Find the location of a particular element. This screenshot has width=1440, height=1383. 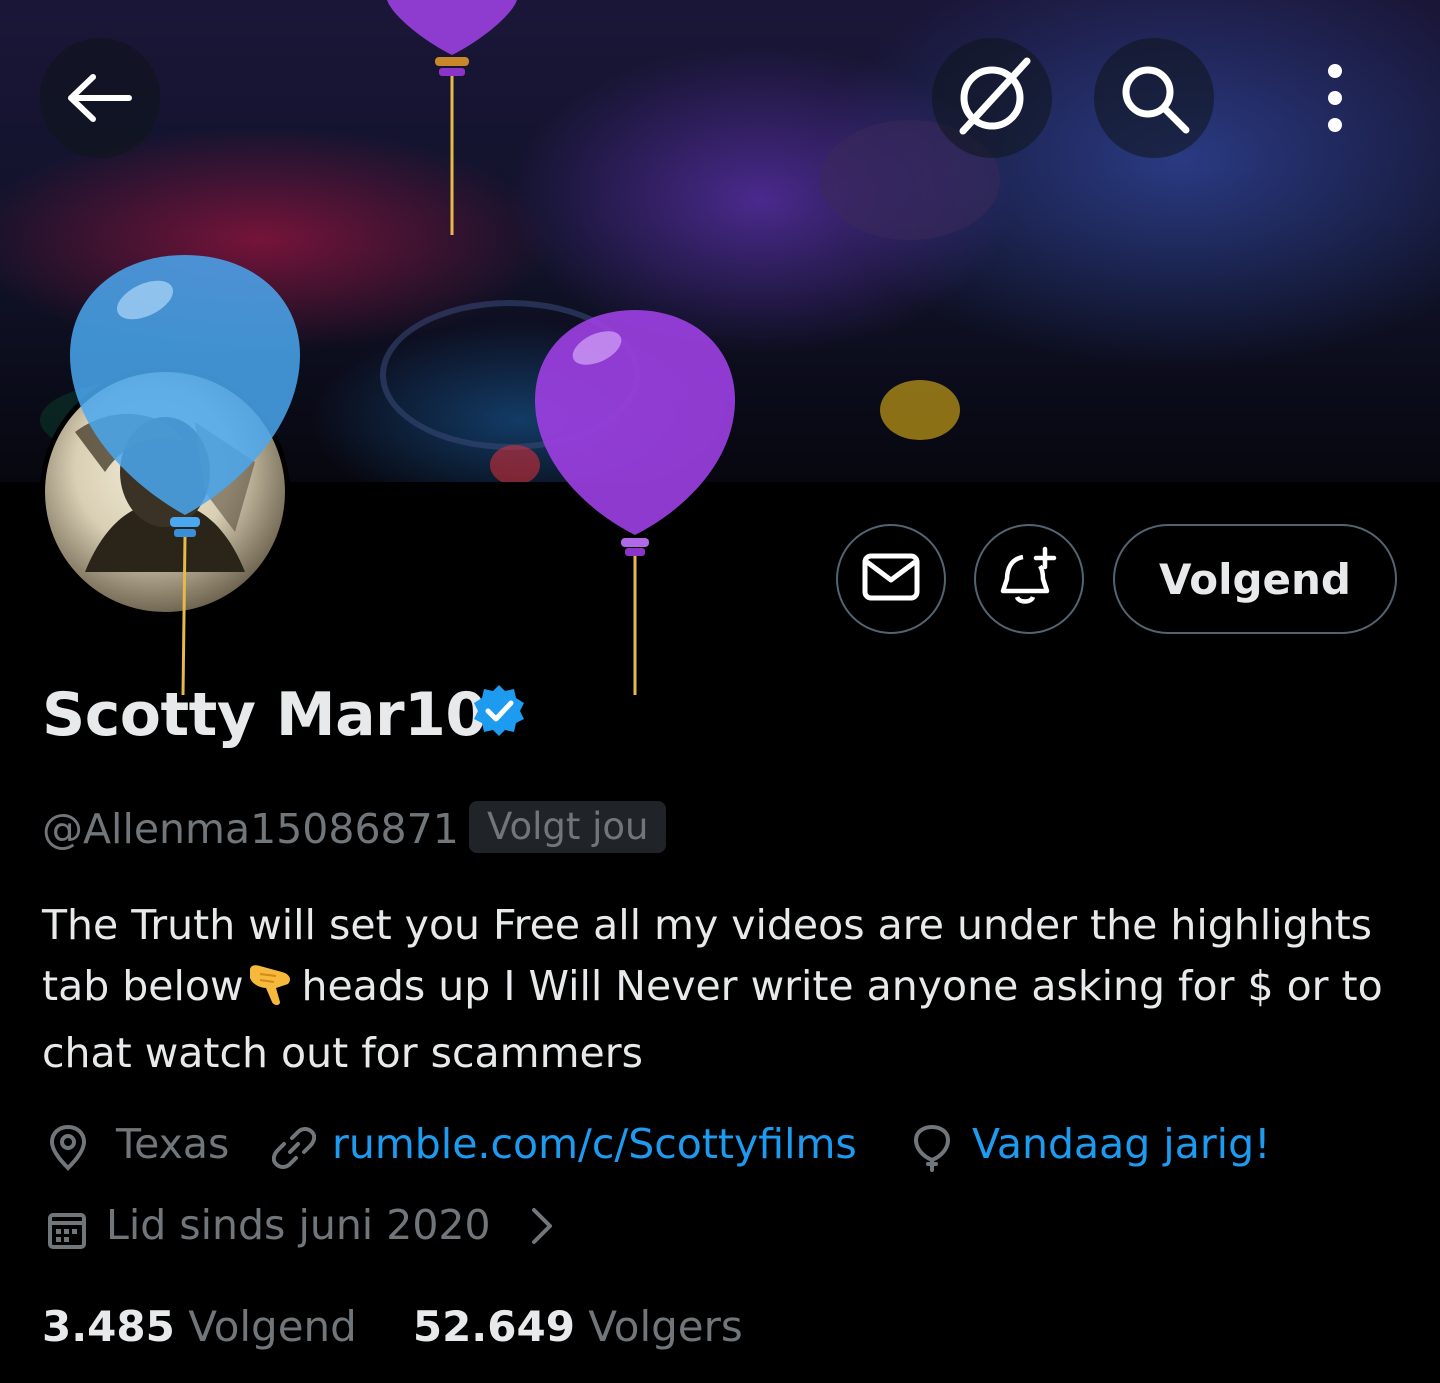

location-pin-icon is located at coordinates (68, 1147).